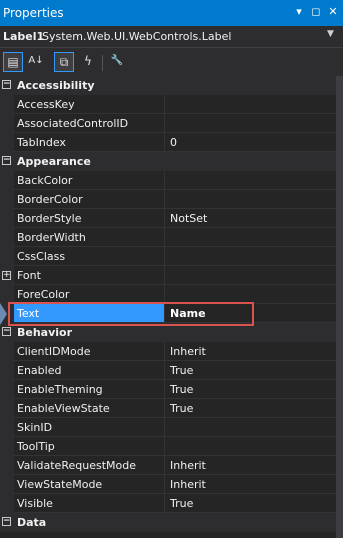 This screenshot has width=343, height=538. Describe the element at coordinates (89, 142) in the screenshot. I see `property-name: TabIndex` at that location.